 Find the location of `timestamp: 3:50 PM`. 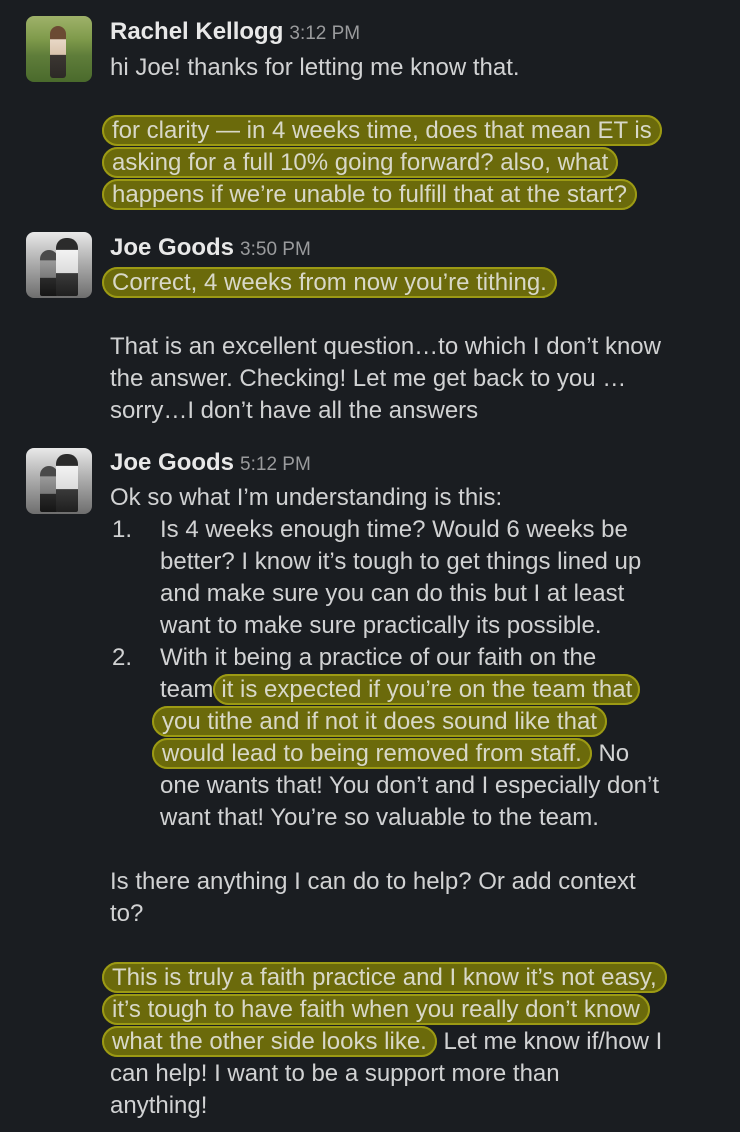

timestamp: 3:50 PM is located at coordinates (275, 249).